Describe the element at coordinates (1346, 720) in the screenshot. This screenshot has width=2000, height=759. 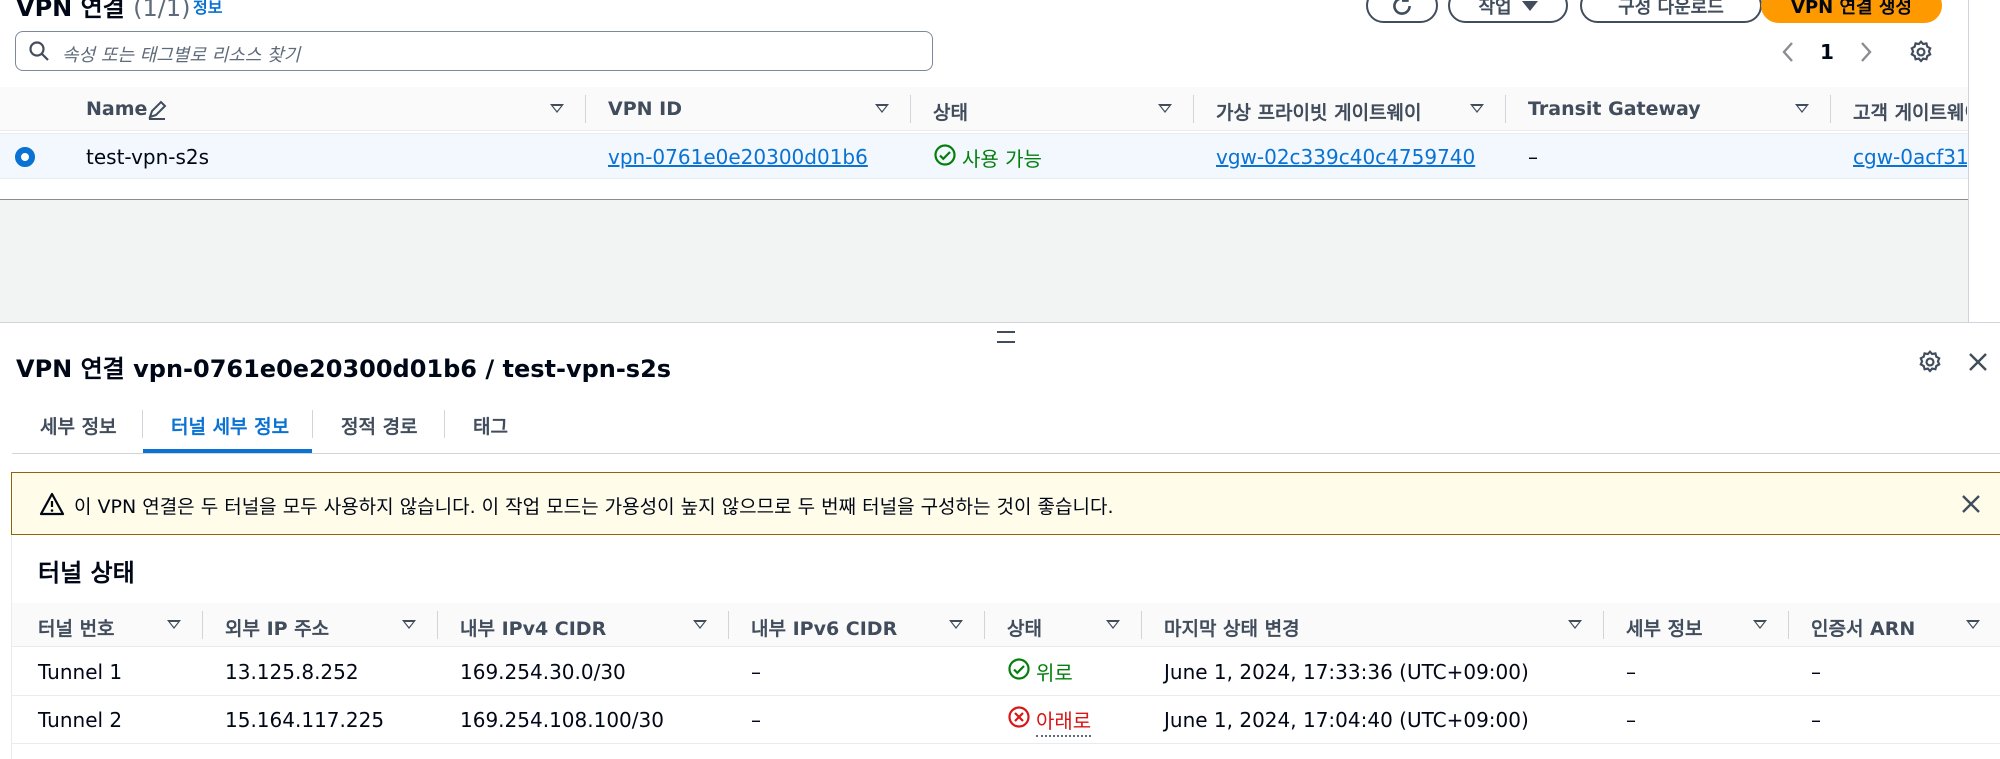
I see `last-status-change: June 1, 2024, 17:04:40 (UTC+09:00)` at that location.